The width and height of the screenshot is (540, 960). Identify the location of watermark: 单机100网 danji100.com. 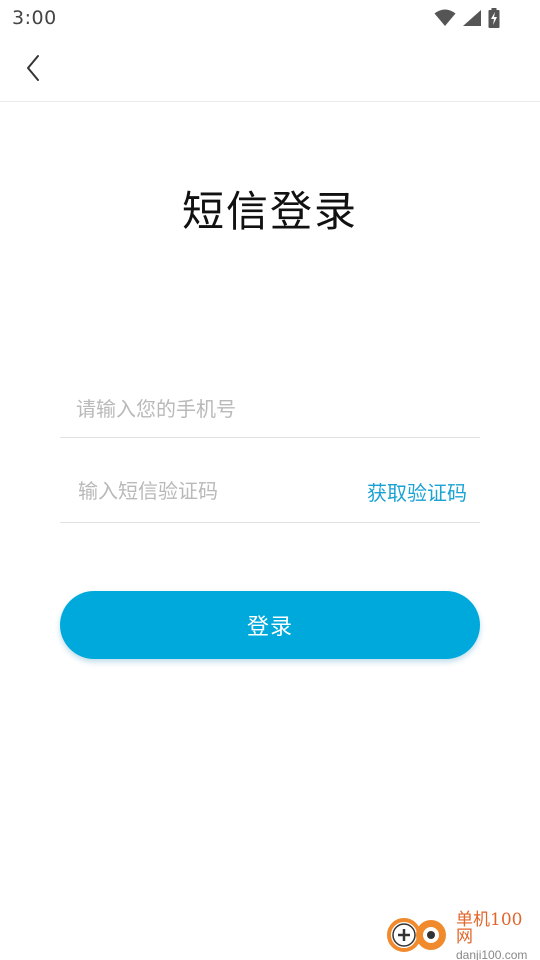
(461, 934).